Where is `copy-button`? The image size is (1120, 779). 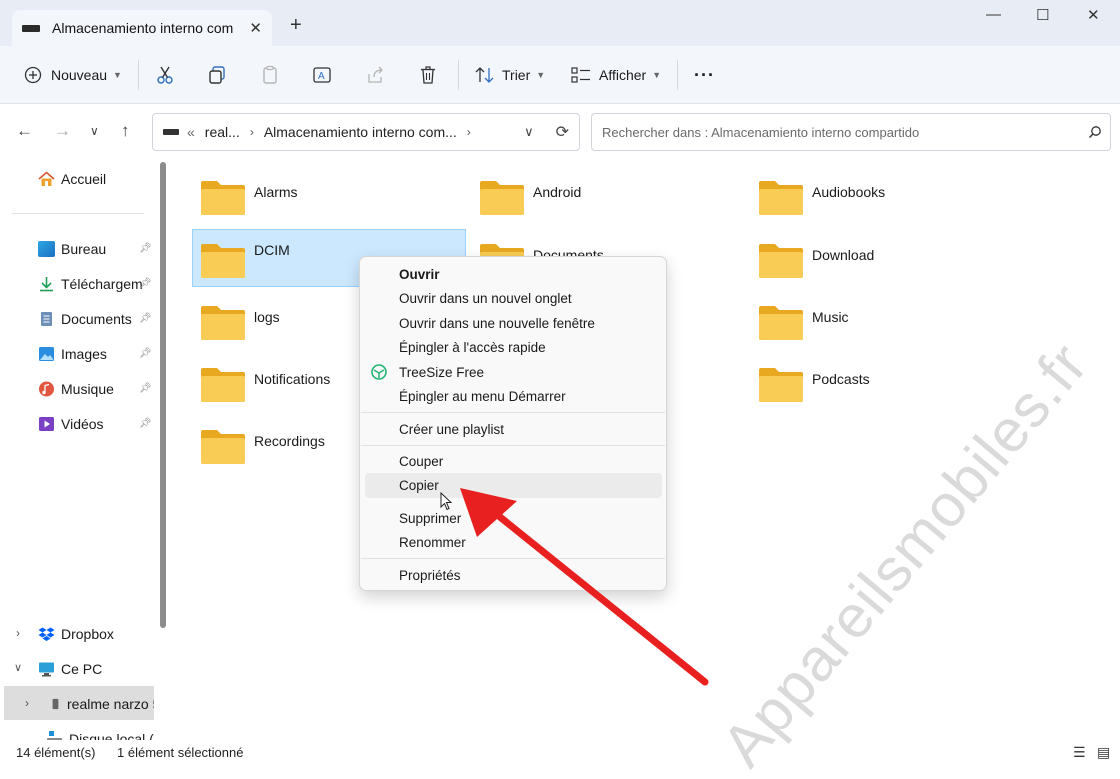
copy-button is located at coordinates (217, 75).